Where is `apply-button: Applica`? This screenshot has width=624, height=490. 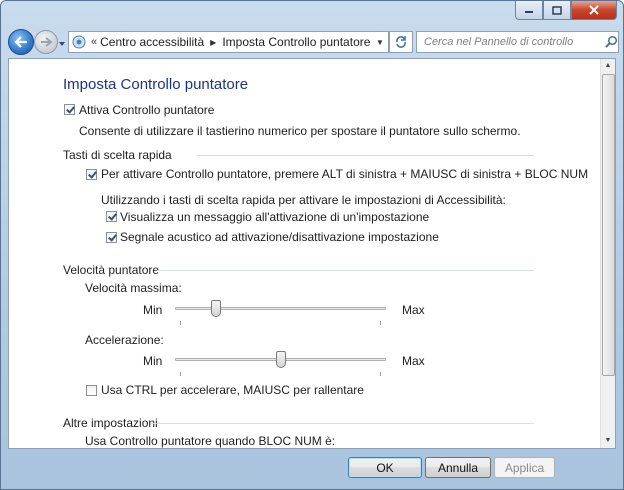
apply-button: Applica is located at coordinates (524, 467).